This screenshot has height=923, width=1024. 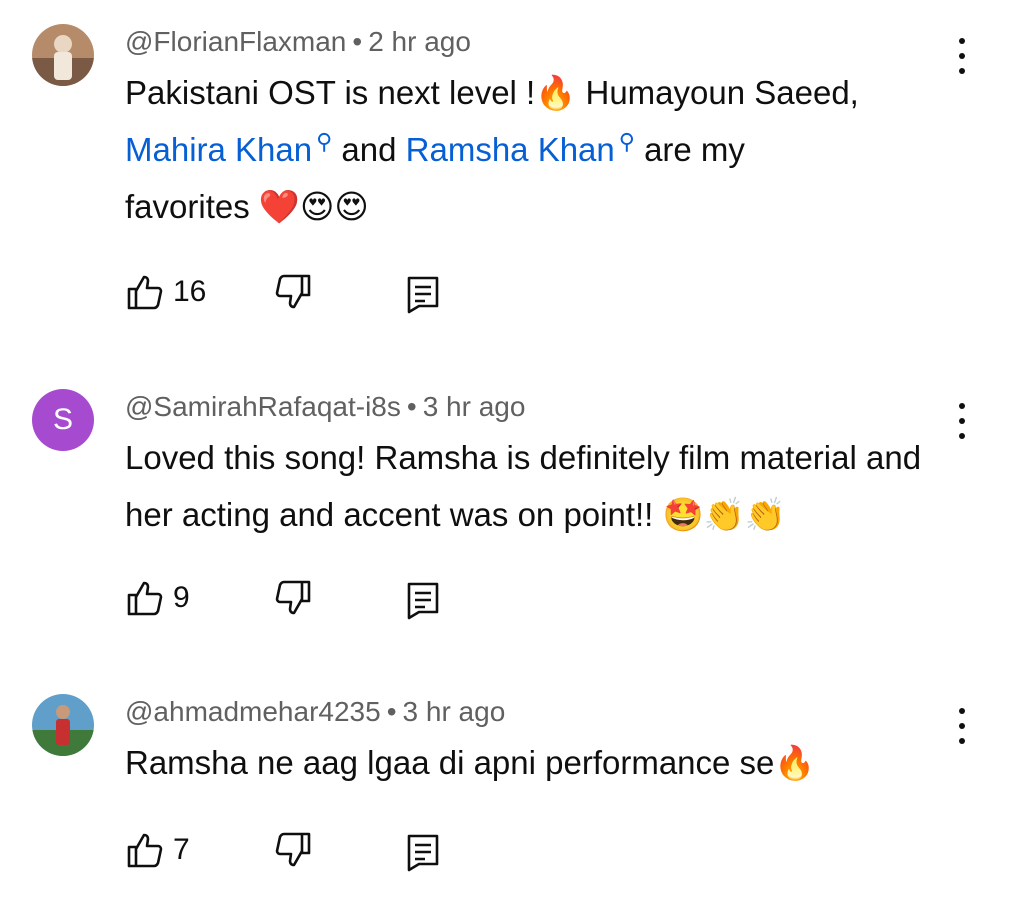 I want to click on comment-meta: @ahmadmehar4235 • 3 hr ago, so click(x=315, y=712).